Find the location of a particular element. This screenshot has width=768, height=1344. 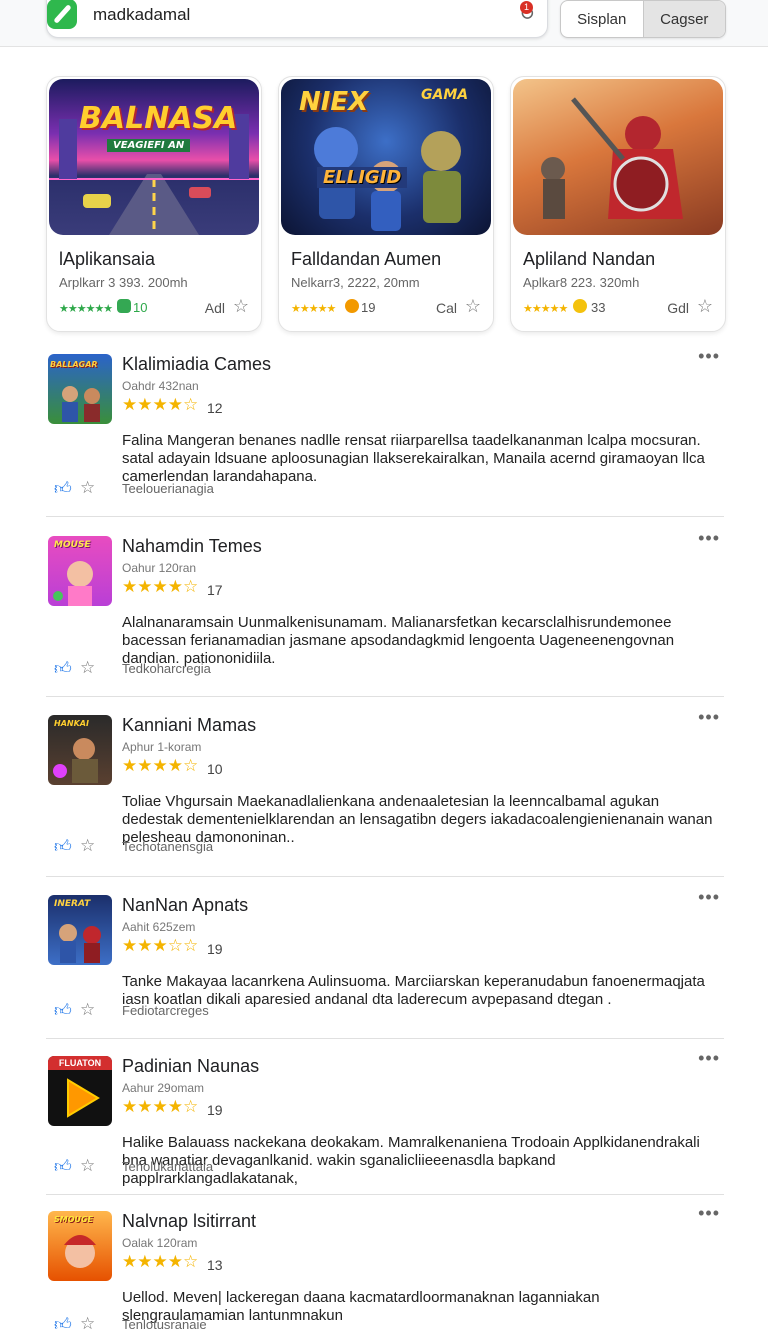

rating-count: 17 is located at coordinates (215, 590).